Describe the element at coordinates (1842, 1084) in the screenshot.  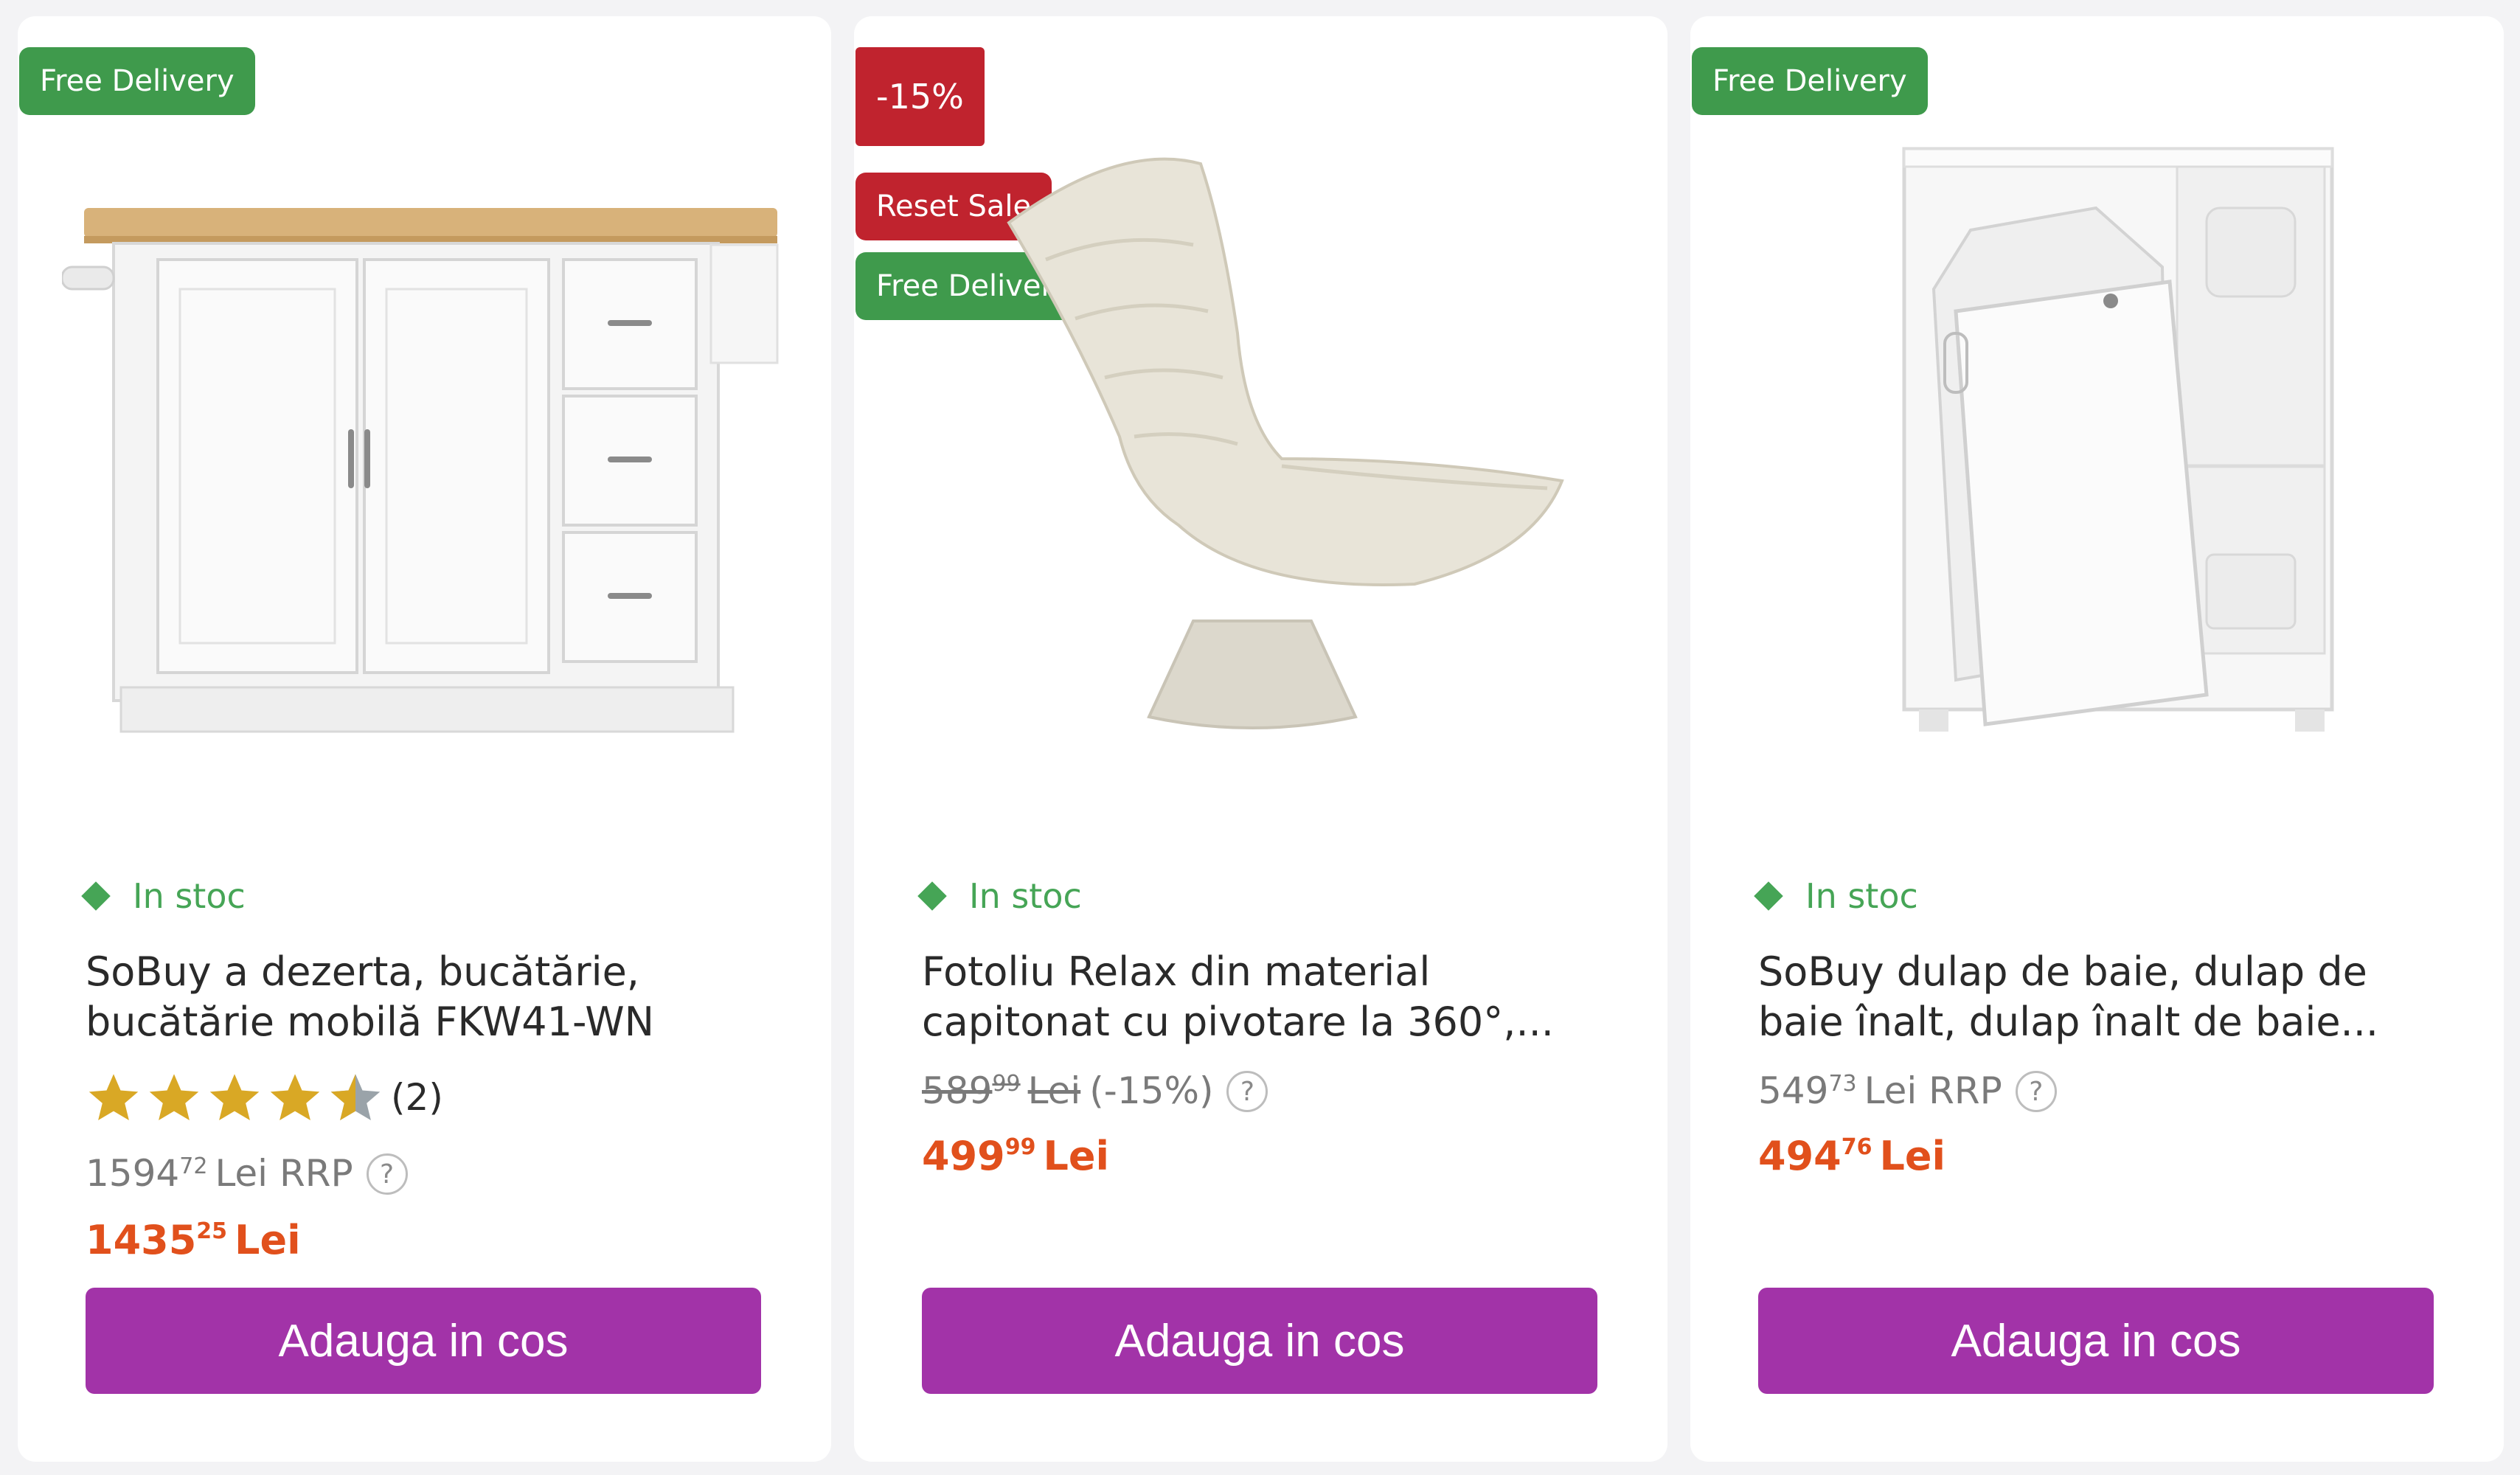
I see `rrp-decimals: 73` at that location.